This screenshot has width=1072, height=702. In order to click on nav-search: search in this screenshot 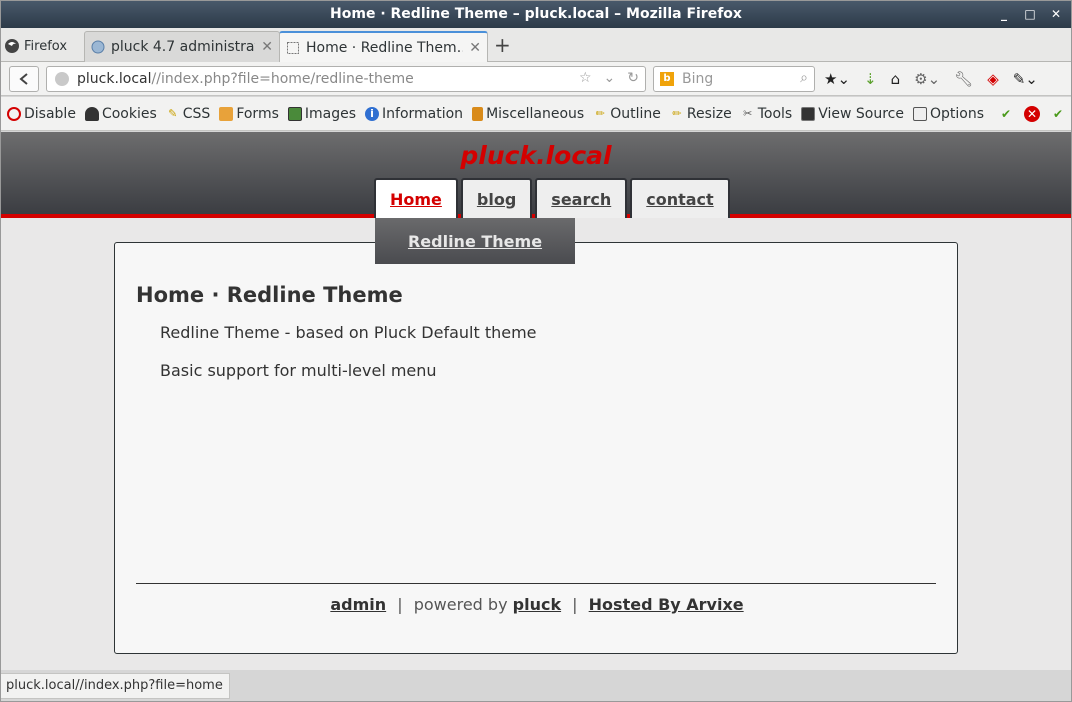, I will do `click(581, 198)`.